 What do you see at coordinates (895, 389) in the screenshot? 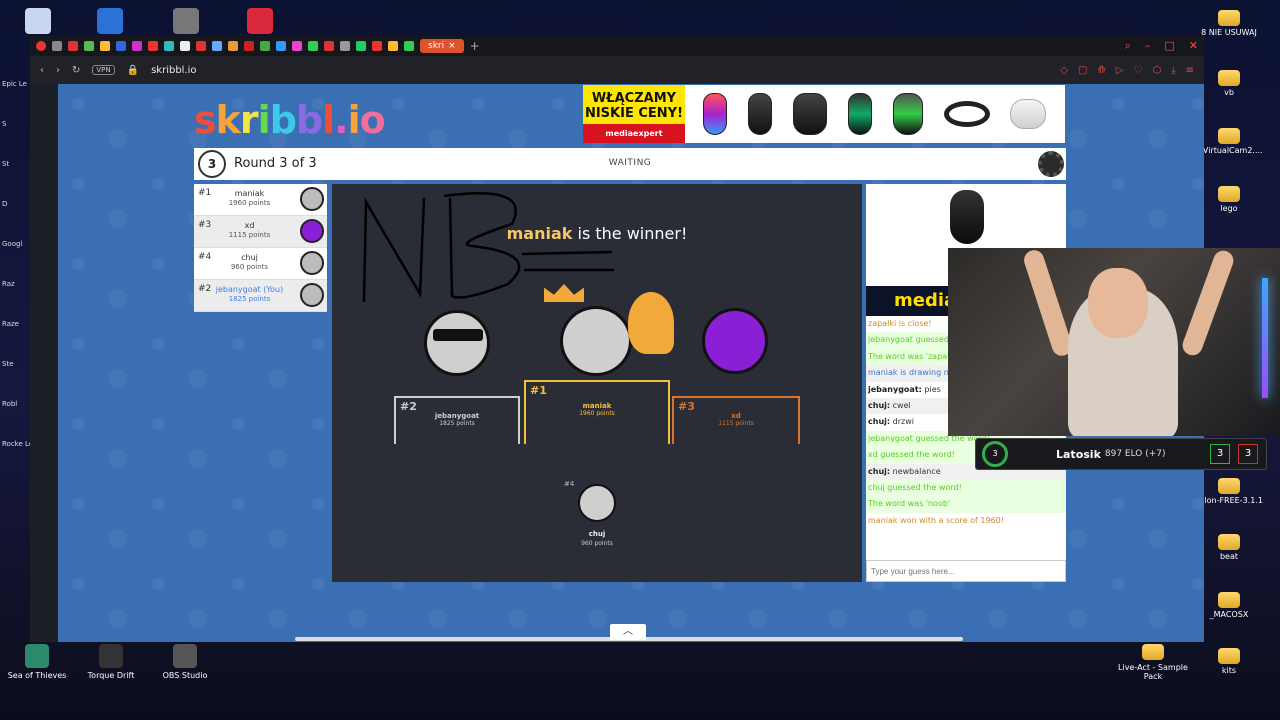
I see `chat-author: jebanygoat:` at bounding box center [895, 389].